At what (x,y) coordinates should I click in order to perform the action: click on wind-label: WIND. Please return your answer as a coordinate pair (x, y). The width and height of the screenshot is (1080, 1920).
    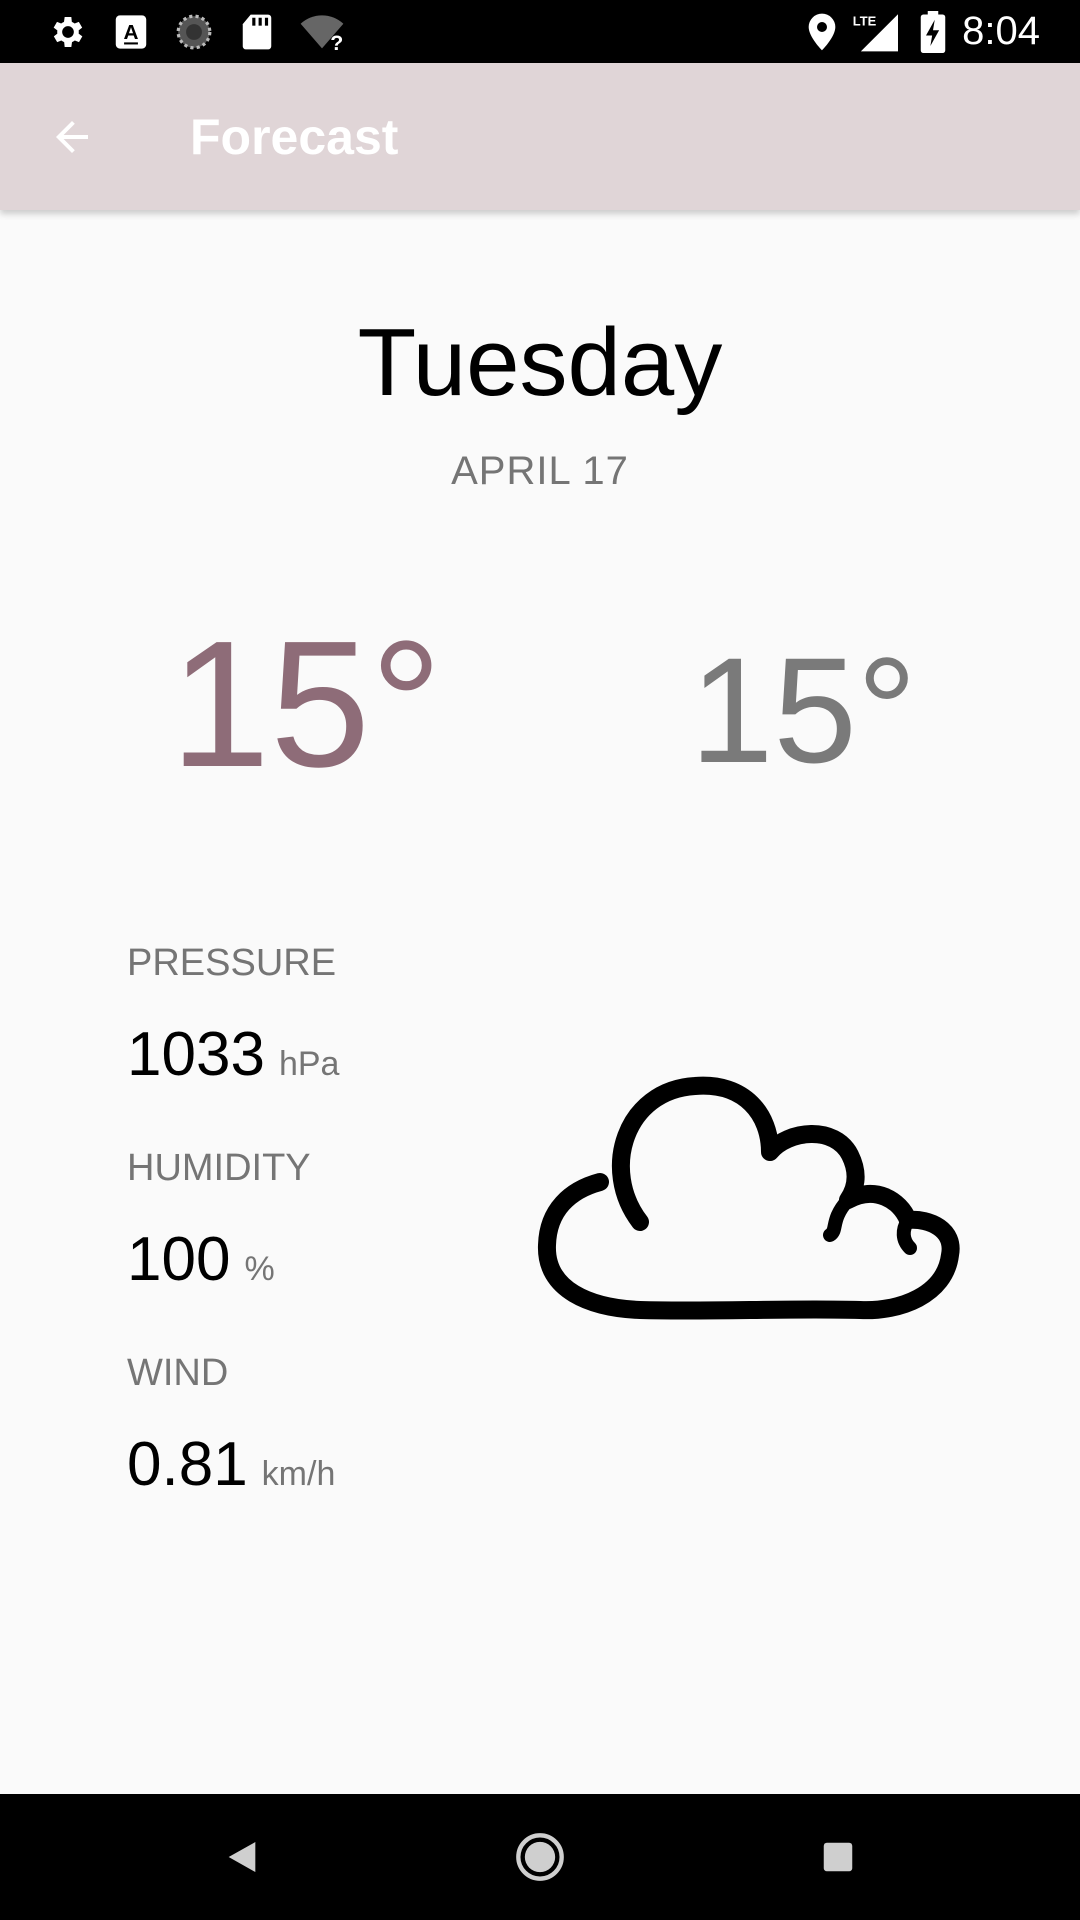
    Looking at the image, I should click on (178, 1373).